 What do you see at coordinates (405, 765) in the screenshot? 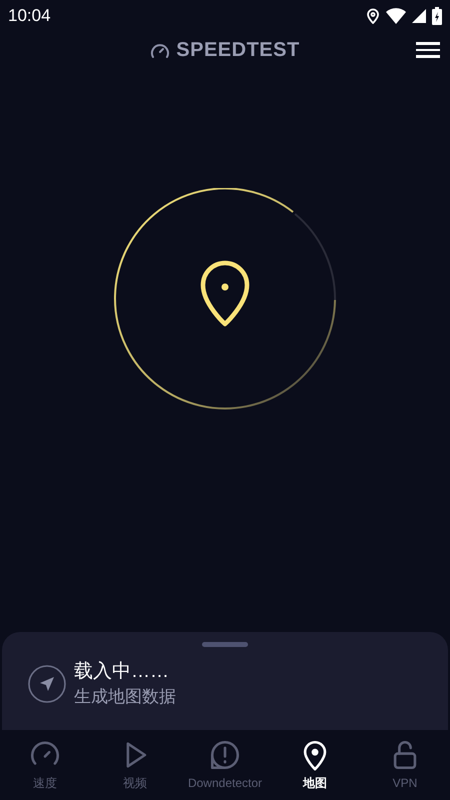
I see `nav-tab: VPN` at bounding box center [405, 765].